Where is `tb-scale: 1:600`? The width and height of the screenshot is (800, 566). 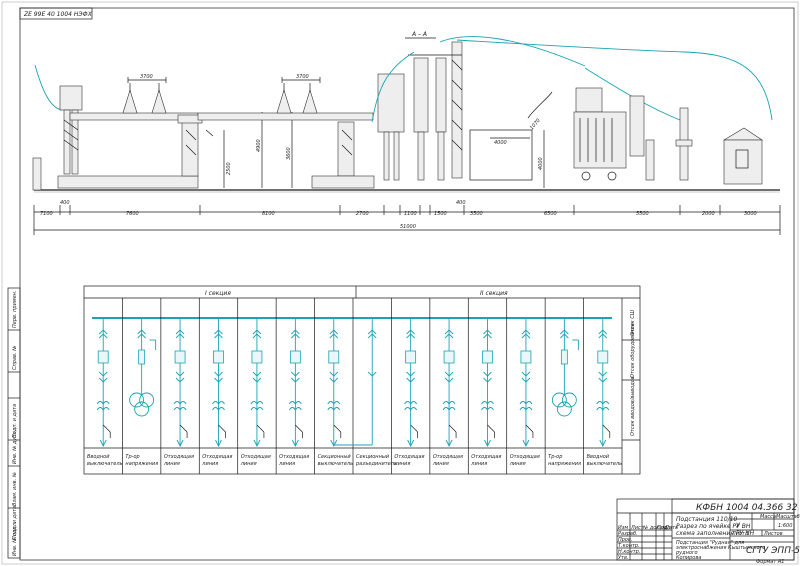
tb-scale: 1:600 is located at coordinates (785, 526).